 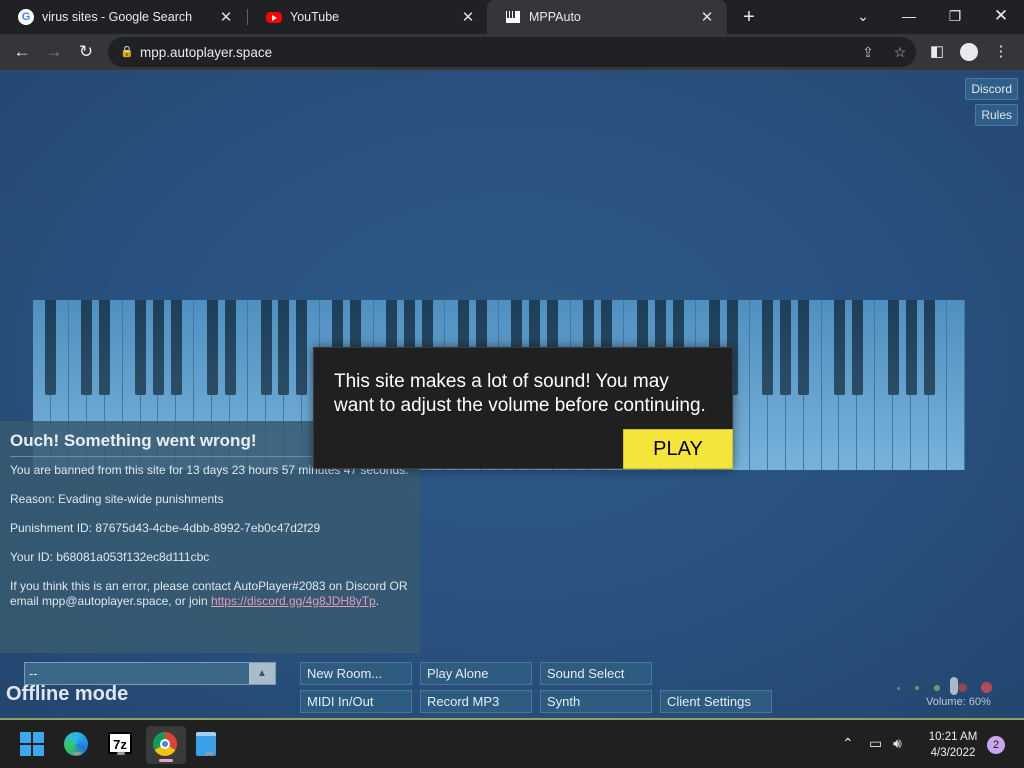 What do you see at coordinates (33, 745) in the screenshot?
I see `windows-start-icon` at bounding box center [33, 745].